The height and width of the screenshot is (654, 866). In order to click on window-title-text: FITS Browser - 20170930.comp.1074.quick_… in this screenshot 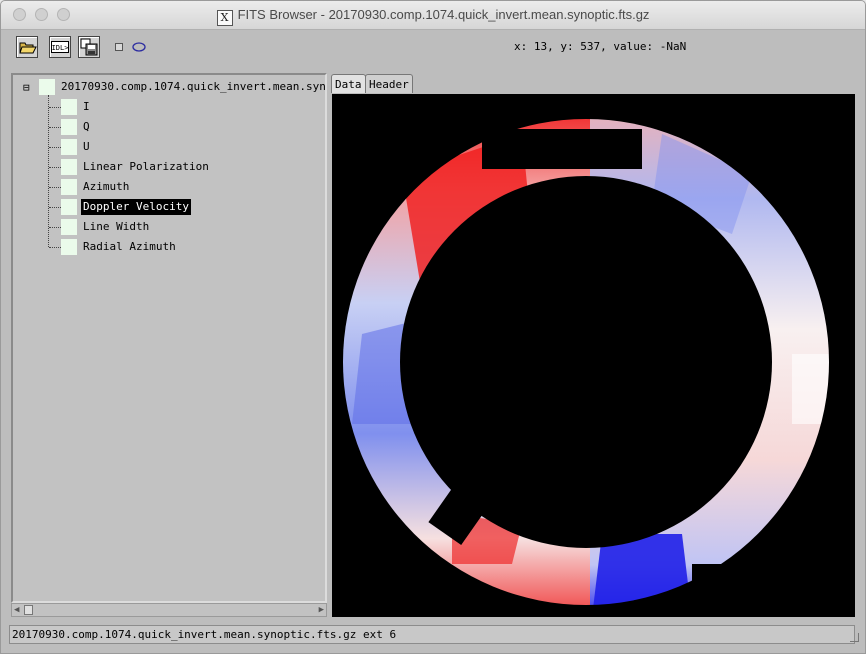, I will do `click(443, 14)`.